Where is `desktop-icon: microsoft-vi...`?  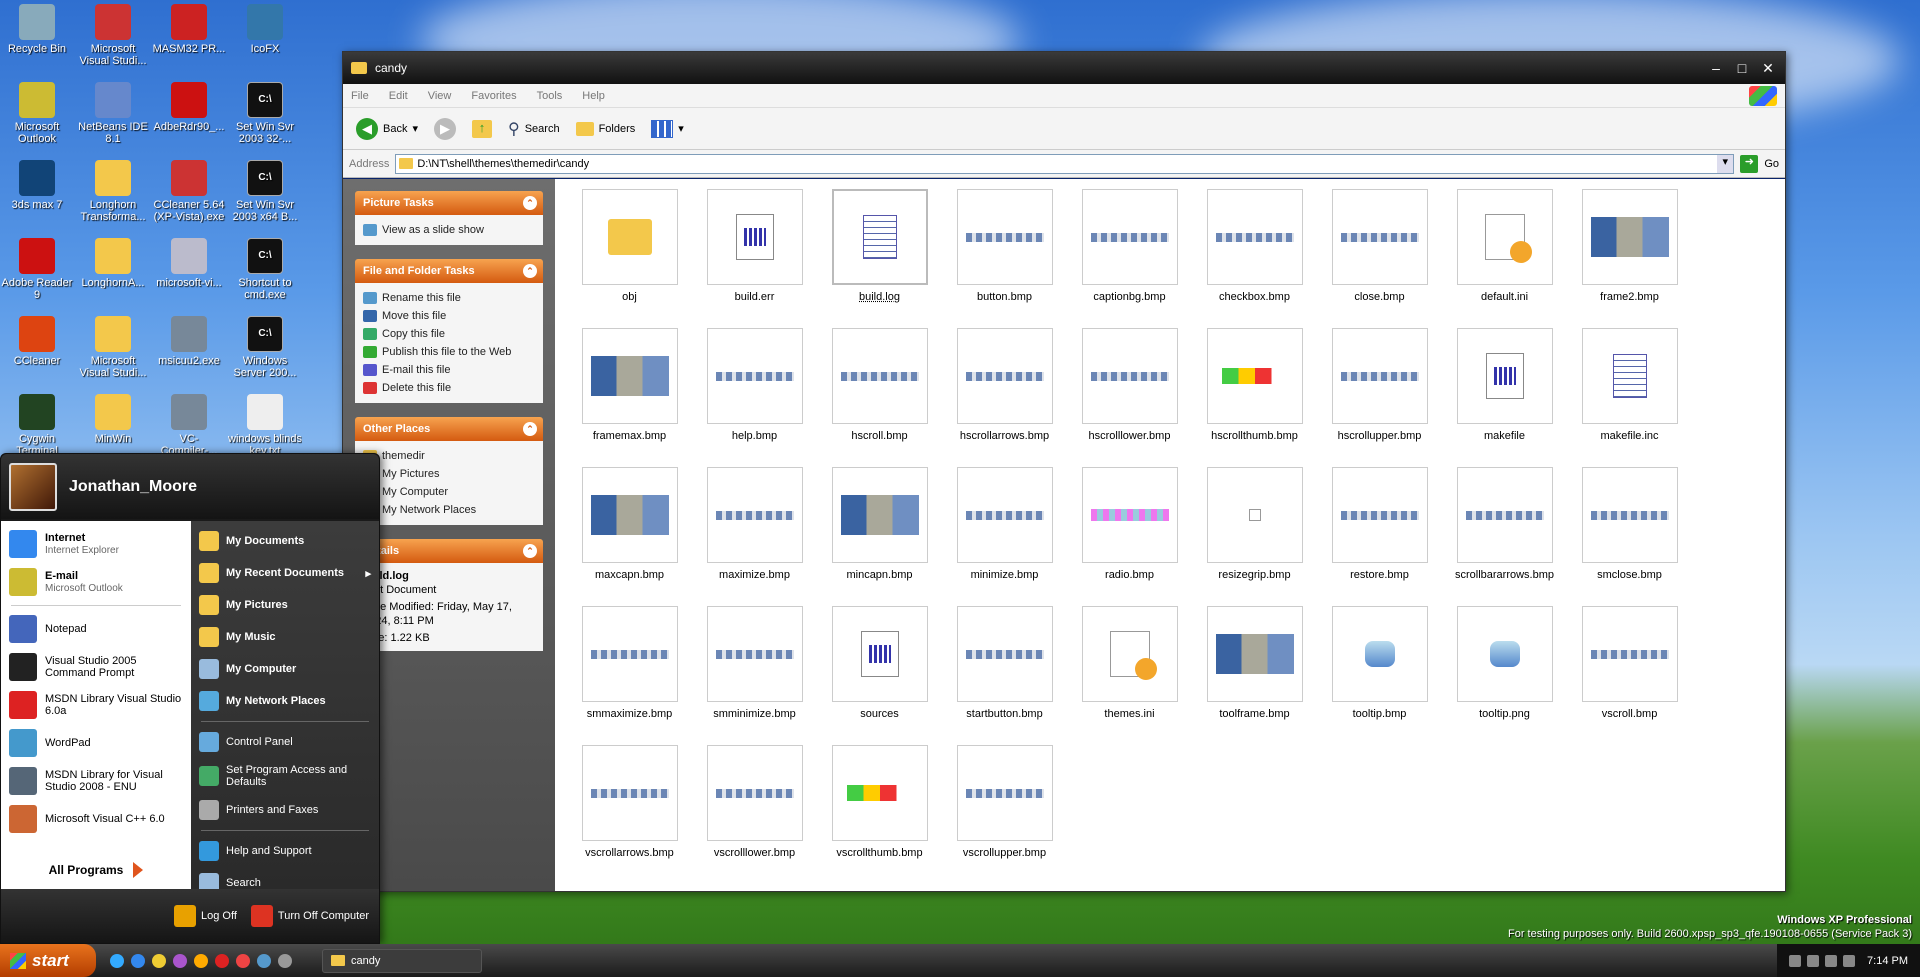
desktop-icon: microsoft-vi... is located at coordinates (189, 263).